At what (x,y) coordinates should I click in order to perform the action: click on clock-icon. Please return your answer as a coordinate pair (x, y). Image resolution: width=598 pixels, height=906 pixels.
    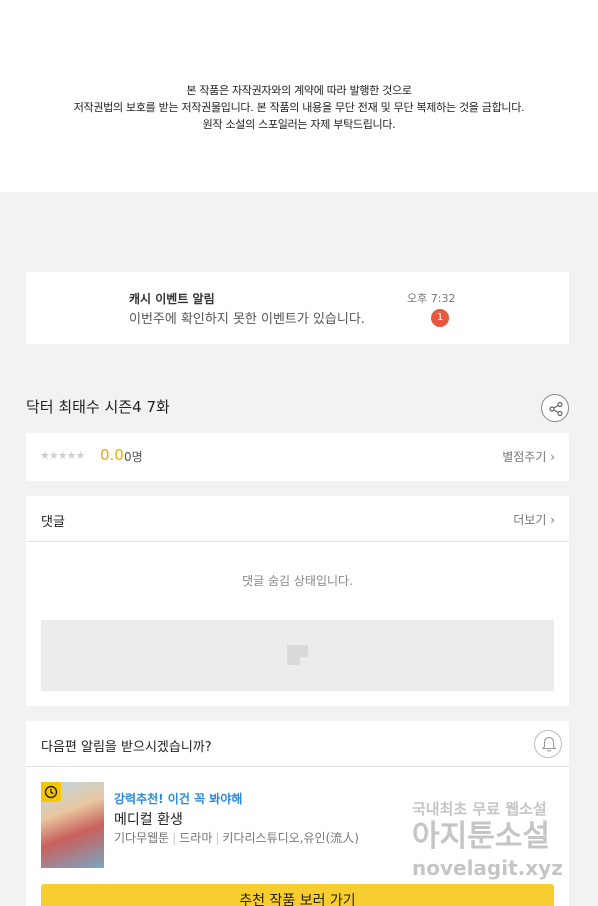
    Looking at the image, I should click on (51, 792).